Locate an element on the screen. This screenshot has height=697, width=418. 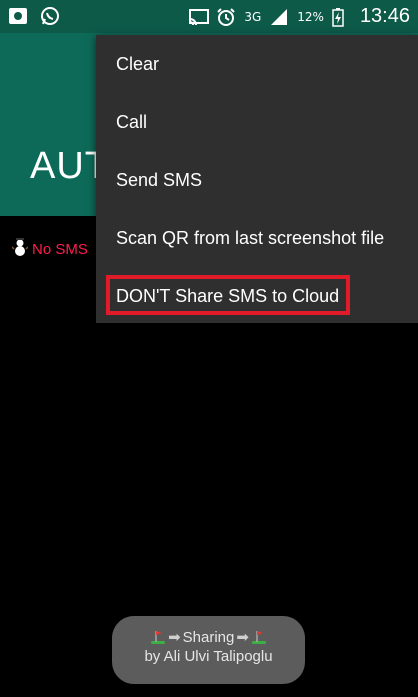
network-type: 3G is located at coordinates (253, 16).